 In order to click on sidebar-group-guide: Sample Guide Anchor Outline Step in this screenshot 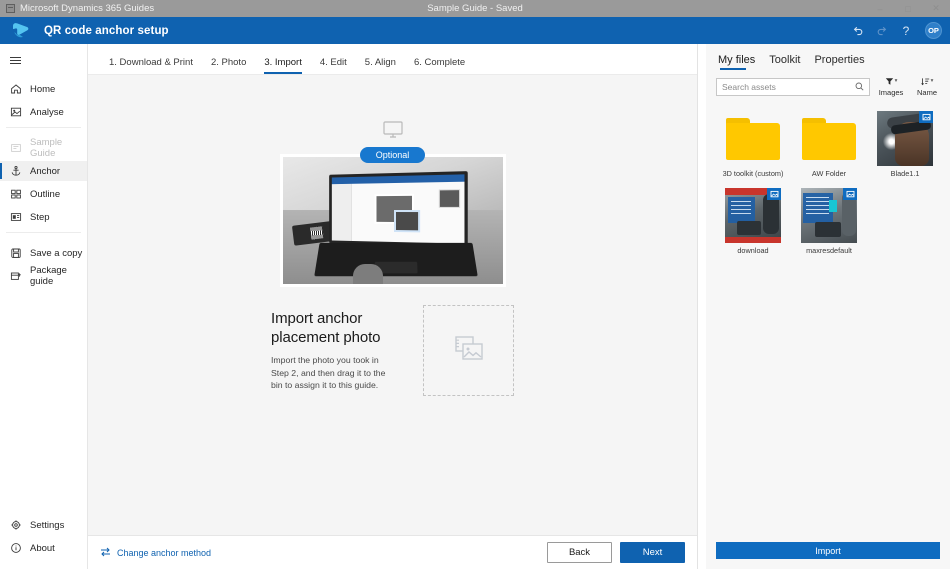, I will do `click(43, 180)`.